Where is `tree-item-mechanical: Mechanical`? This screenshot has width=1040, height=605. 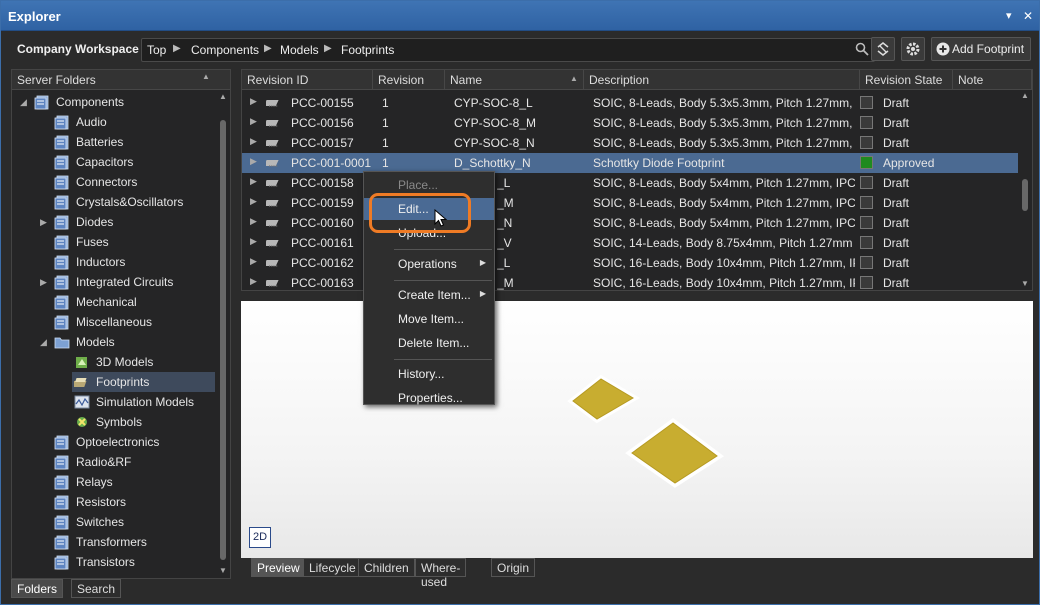
tree-item-mechanical: Mechanical is located at coordinates (114, 302).